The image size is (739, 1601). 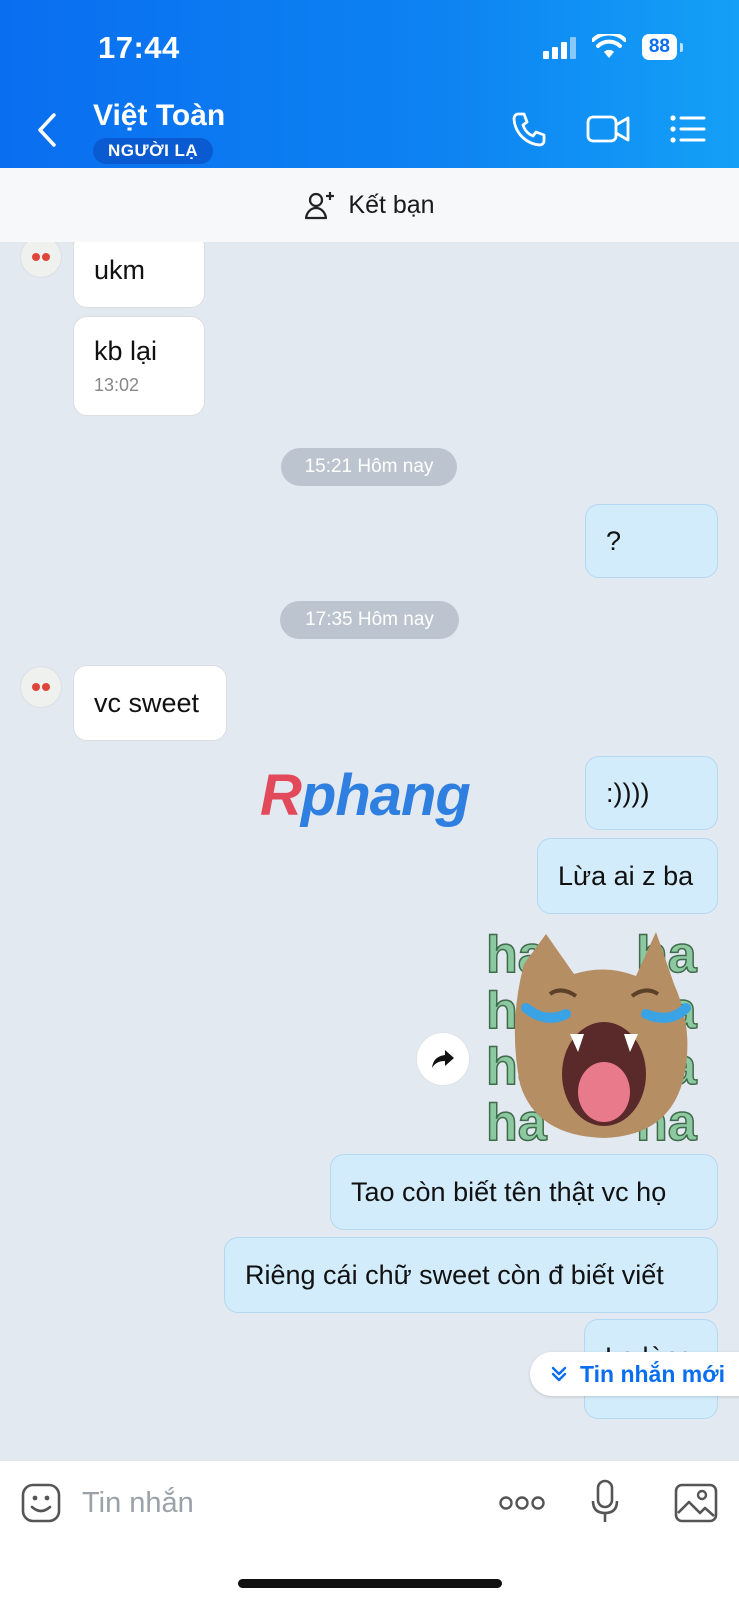 What do you see at coordinates (687, 129) in the screenshot?
I see `menu-list-icon` at bounding box center [687, 129].